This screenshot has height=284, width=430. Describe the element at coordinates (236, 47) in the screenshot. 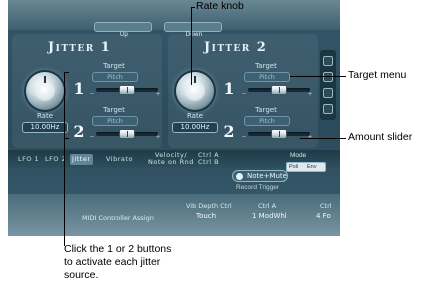

I see `jitter2-title: Jitter 2` at that location.